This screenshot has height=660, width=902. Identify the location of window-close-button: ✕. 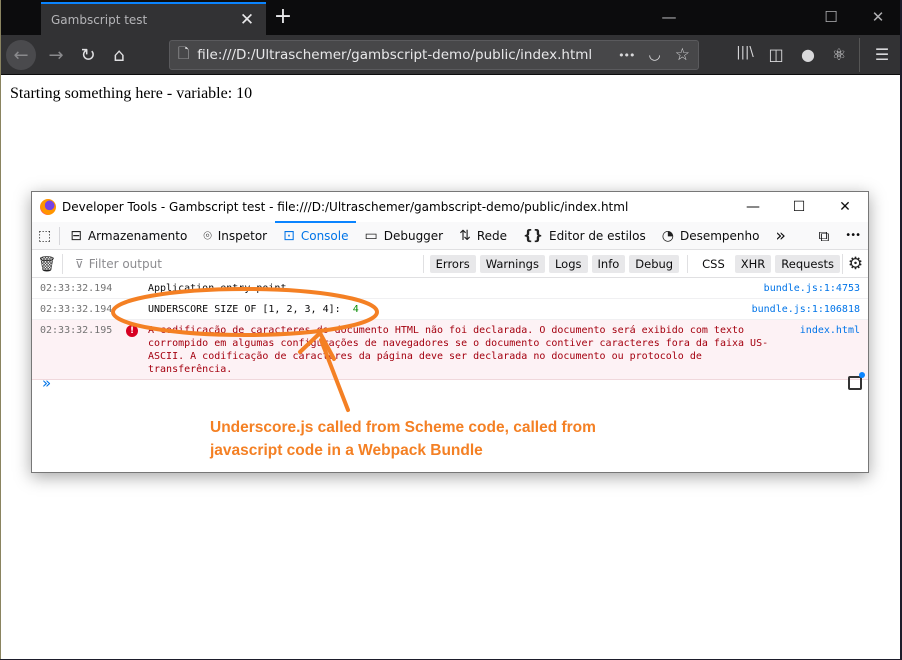
(878, 17).